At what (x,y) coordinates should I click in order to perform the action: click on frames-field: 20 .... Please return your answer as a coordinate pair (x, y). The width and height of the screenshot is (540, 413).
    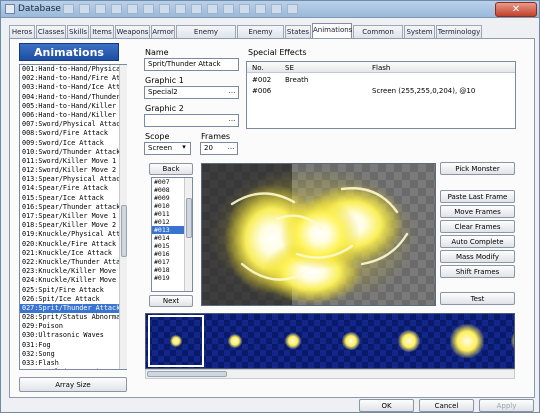
    Looking at the image, I should click on (219, 148).